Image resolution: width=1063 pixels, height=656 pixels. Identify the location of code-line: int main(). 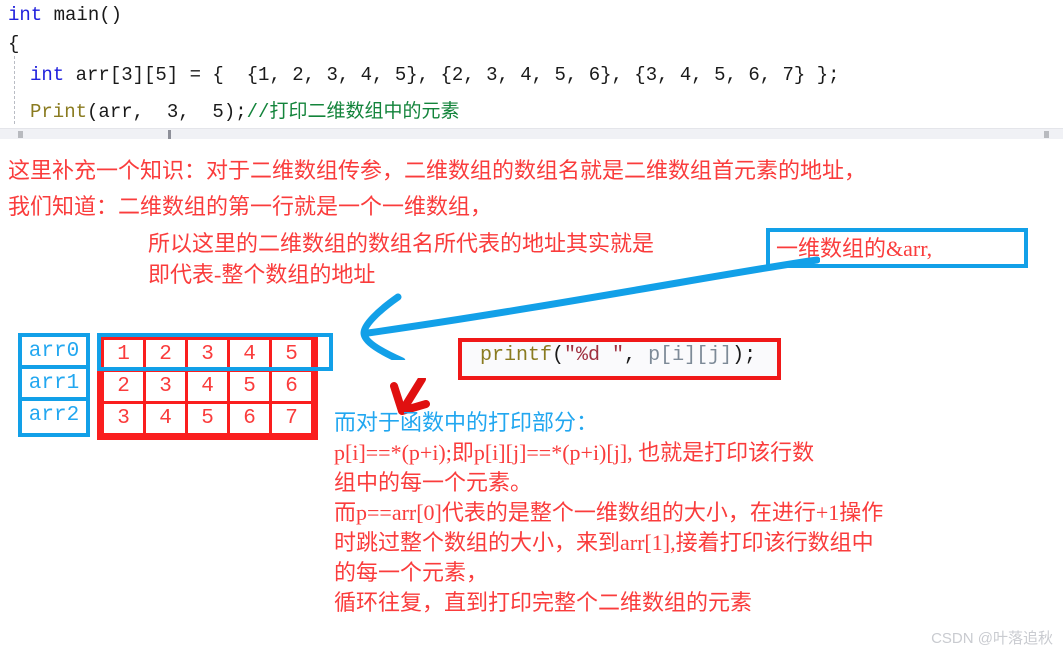
(65, 15).